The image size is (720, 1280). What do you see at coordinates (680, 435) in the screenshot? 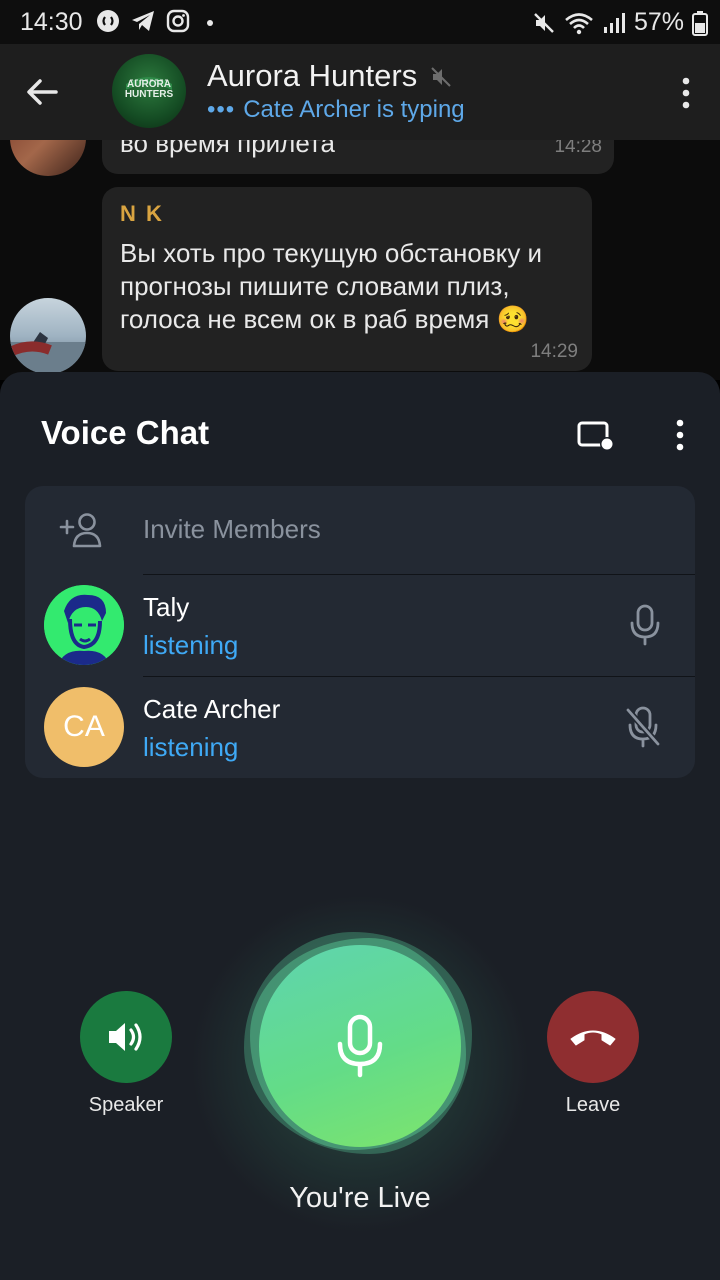
I see `voice-chat-more-icon` at bounding box center [680, 435].